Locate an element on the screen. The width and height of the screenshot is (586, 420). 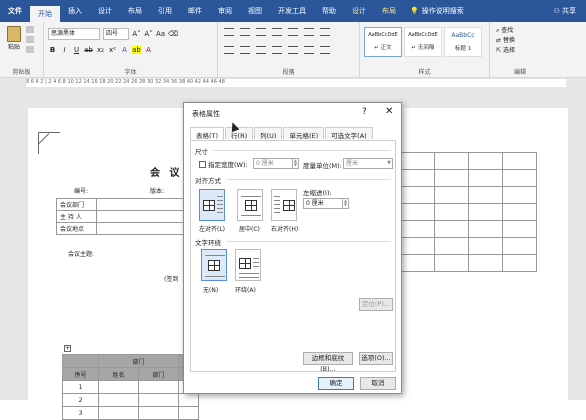
table-cell: 主 持 人 is located at coordinates (76, 216).